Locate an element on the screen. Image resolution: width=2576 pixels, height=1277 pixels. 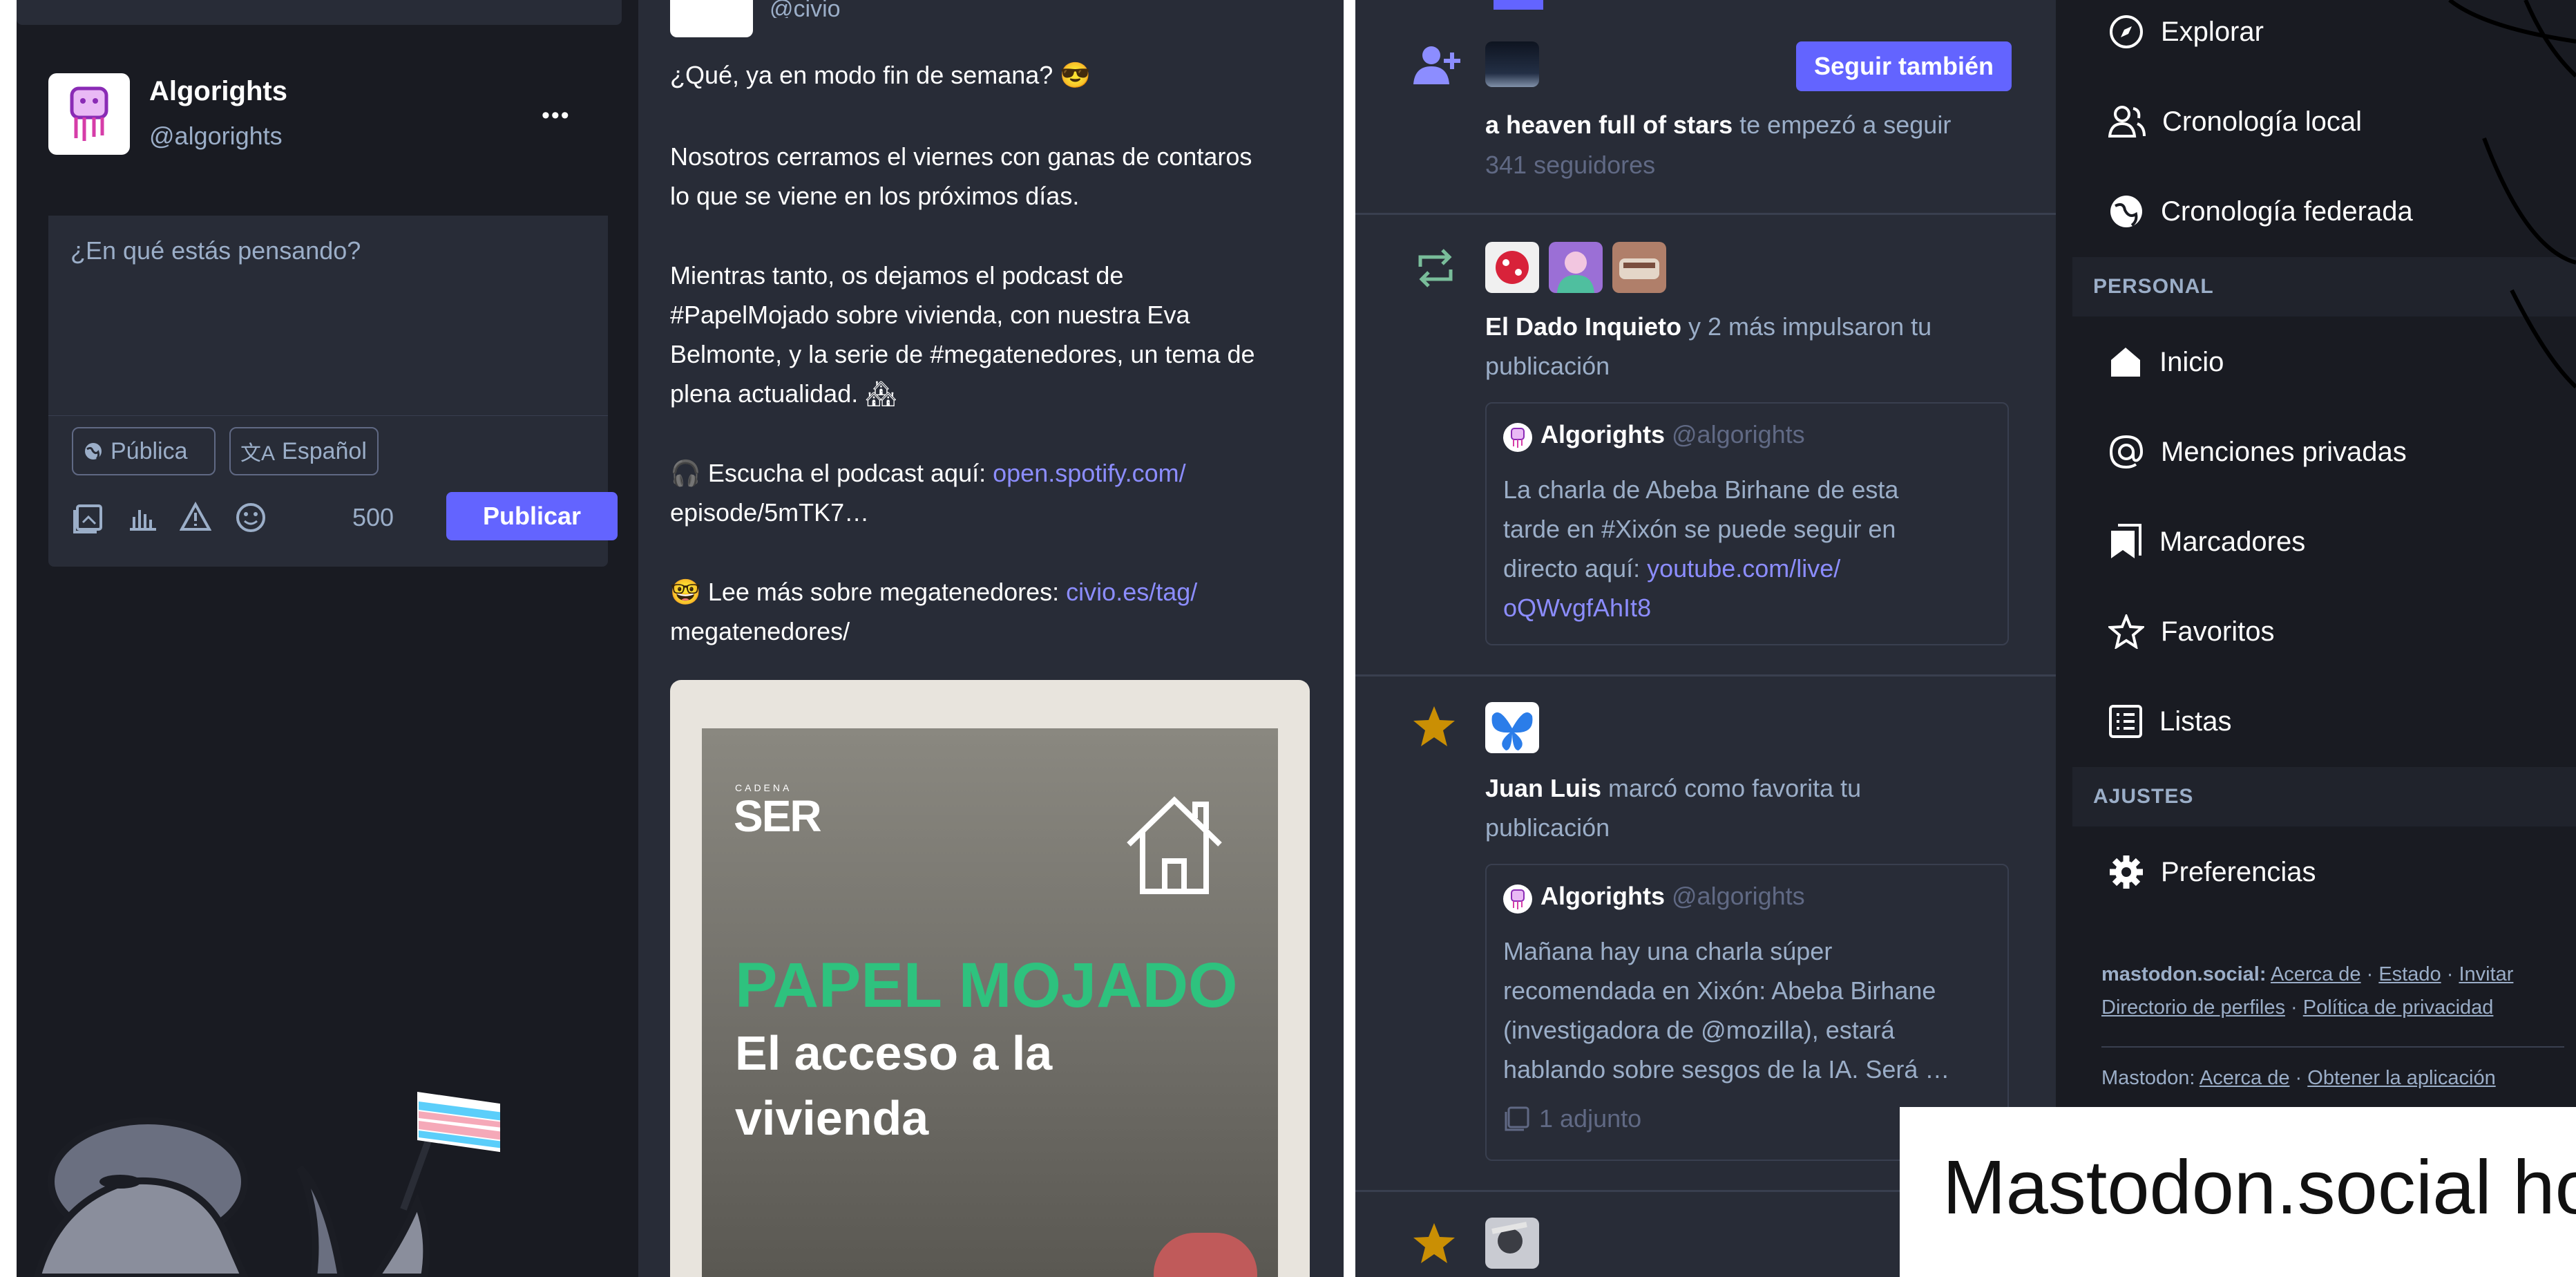
footer-divider is located at coordinates (2332, 1047).